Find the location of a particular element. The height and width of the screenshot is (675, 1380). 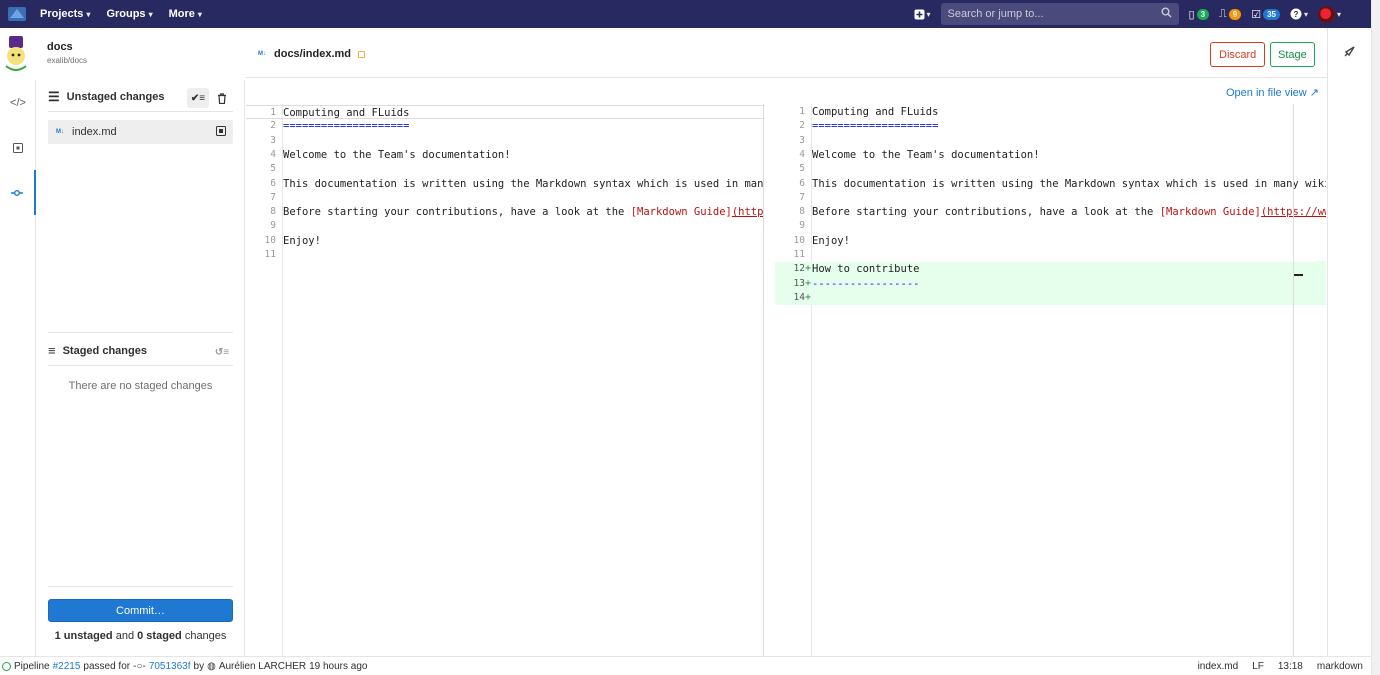

line-number: 5 is located at coordinates (802, 169).